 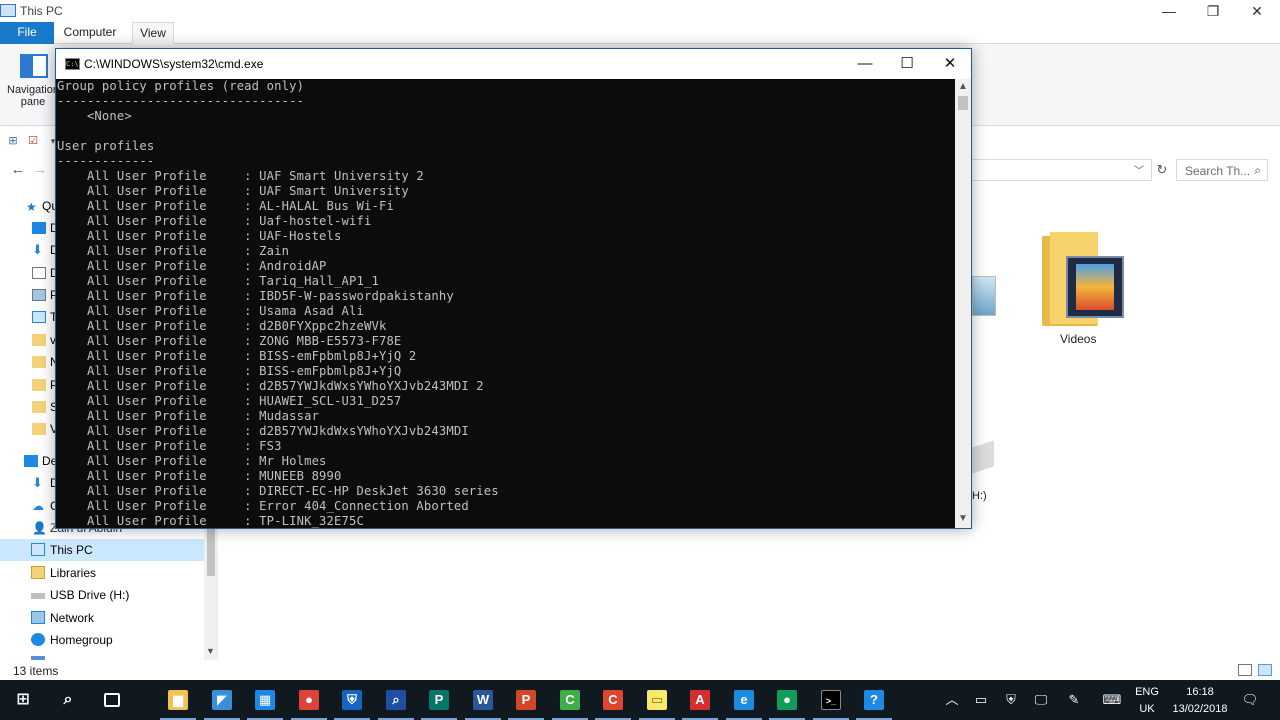 I want to click on back-arrow-icon: ←, so click(x=18, y=170).